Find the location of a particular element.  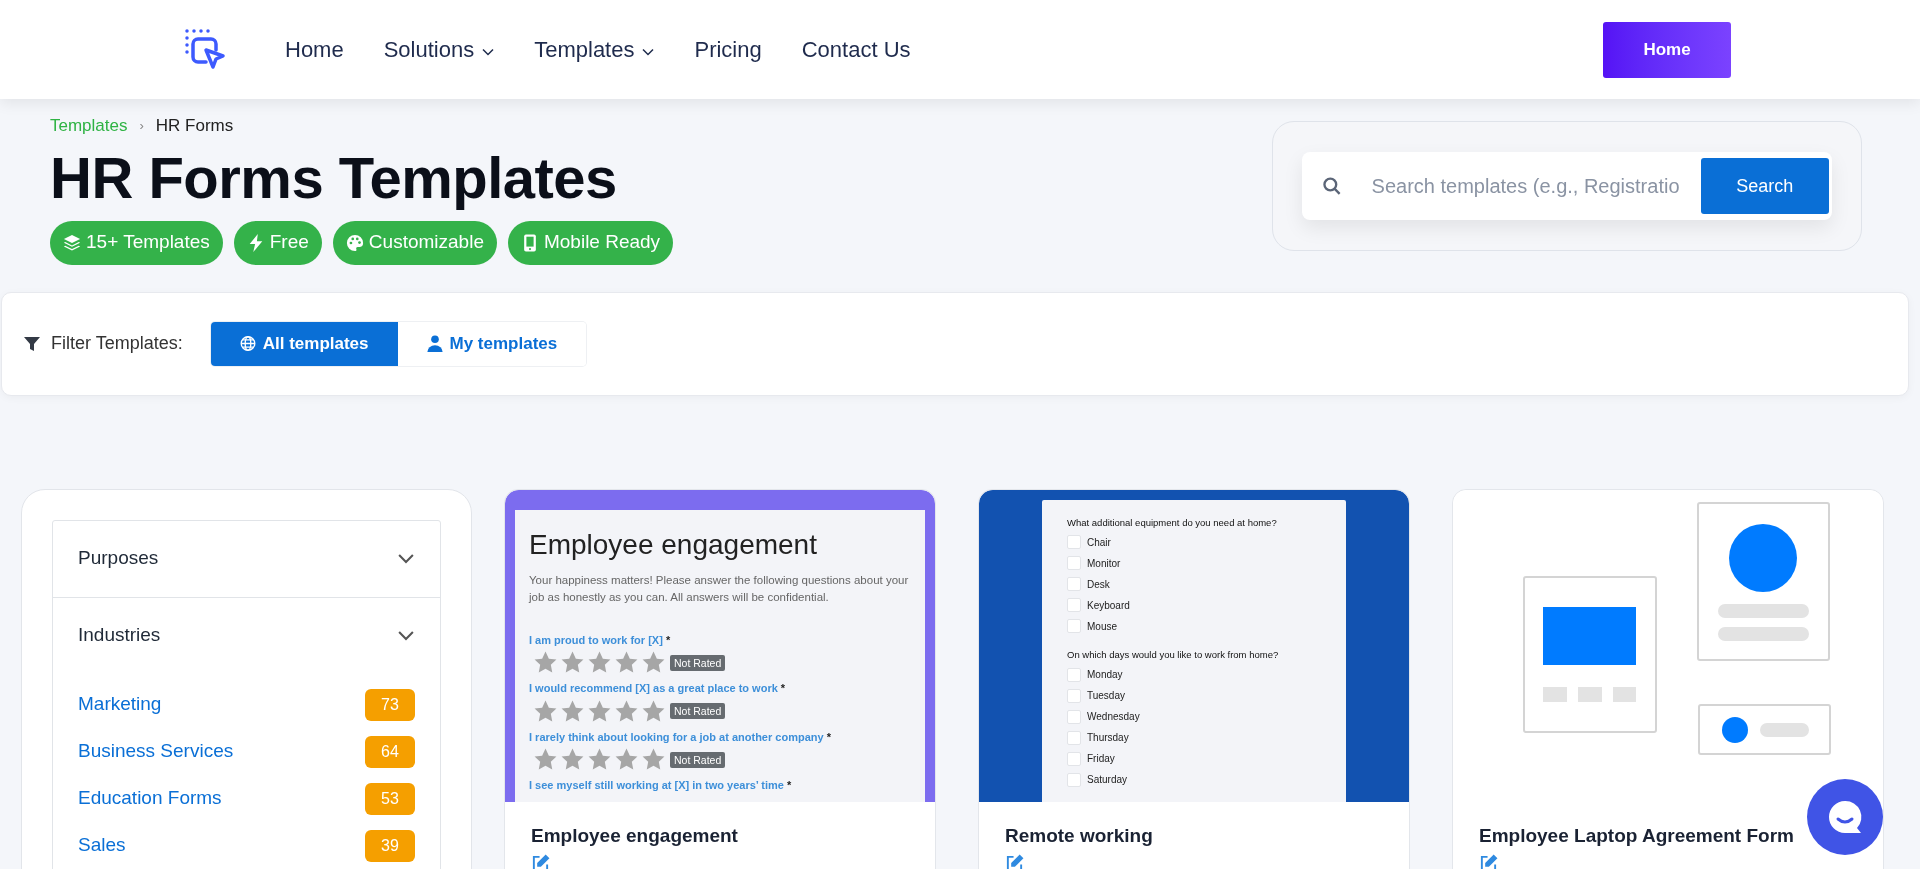

option-label: Keyboard is located at coordinates (1108, 605).